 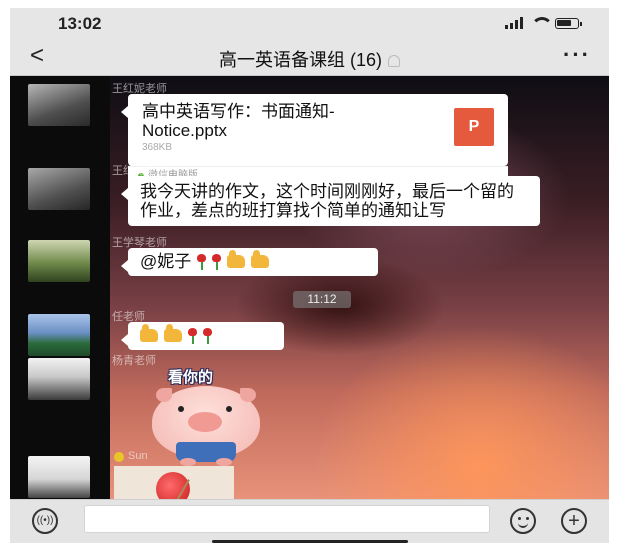 What do you see at coordinates (309, 23) in the screenshot?
I see `status-bar: 13:02` at bounding box center [309, 23].